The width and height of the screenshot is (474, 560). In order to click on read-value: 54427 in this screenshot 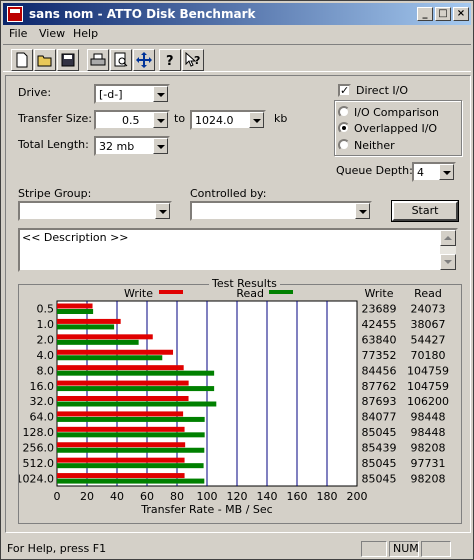, I will do `click(428, 340)`.